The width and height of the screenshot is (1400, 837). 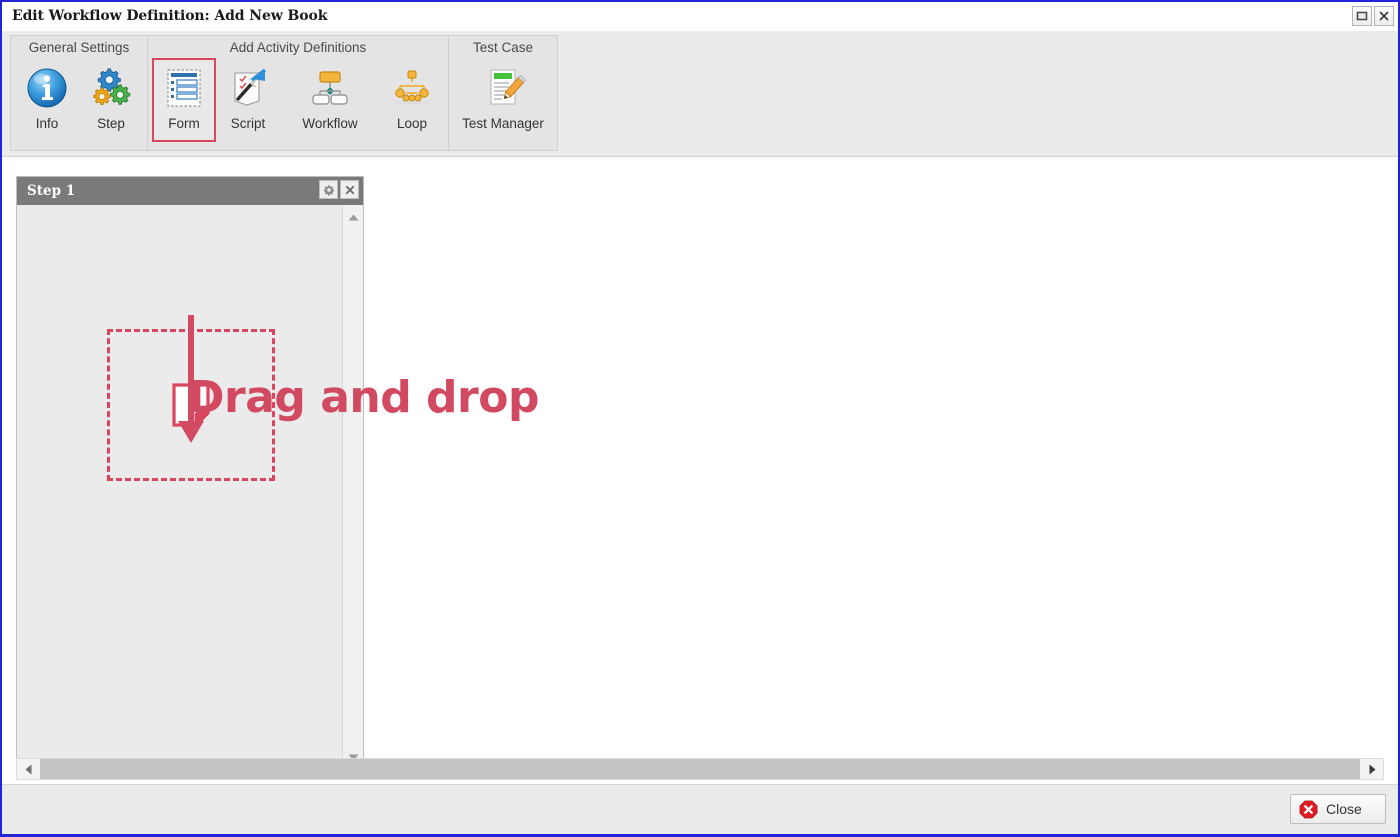 What do you see at coordinates (1344, 809) in the screenshot?
I see `close-dialog-label: Close` at bounding box center [1344, 809].